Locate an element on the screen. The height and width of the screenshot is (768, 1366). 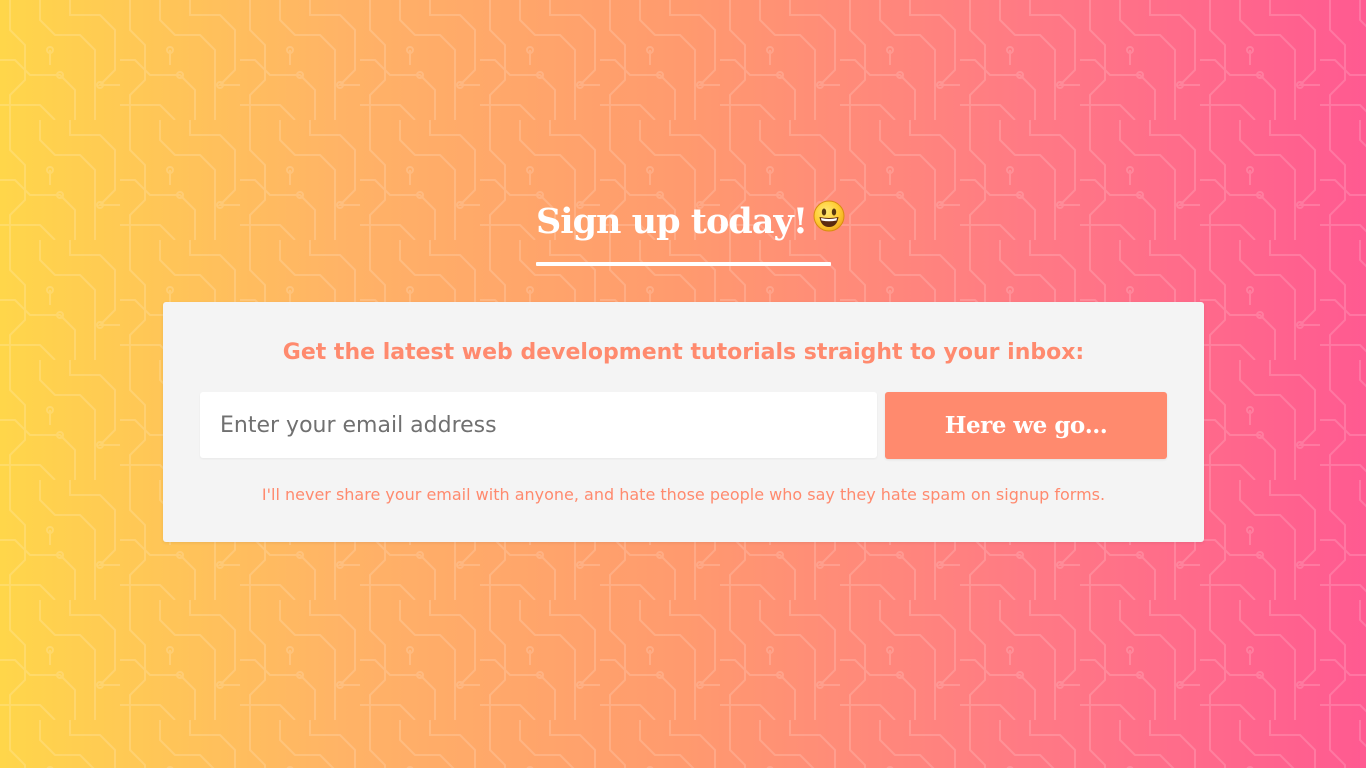
heading-underline is located at coordinates (683, 264).